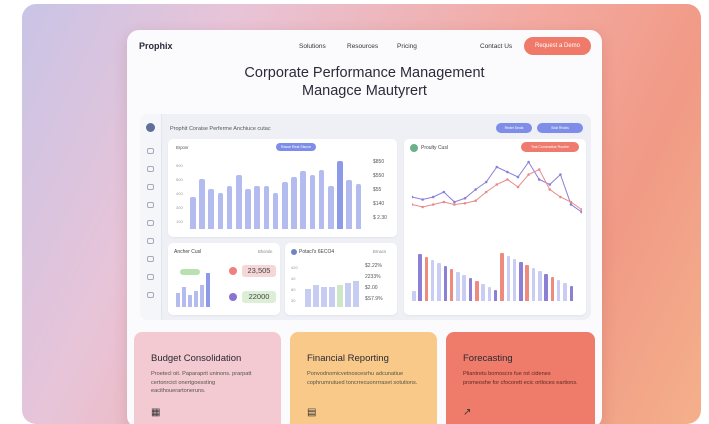  Describe the element at coordinates (150, 169) in the screenshot. I see `grid-icon` at that location.